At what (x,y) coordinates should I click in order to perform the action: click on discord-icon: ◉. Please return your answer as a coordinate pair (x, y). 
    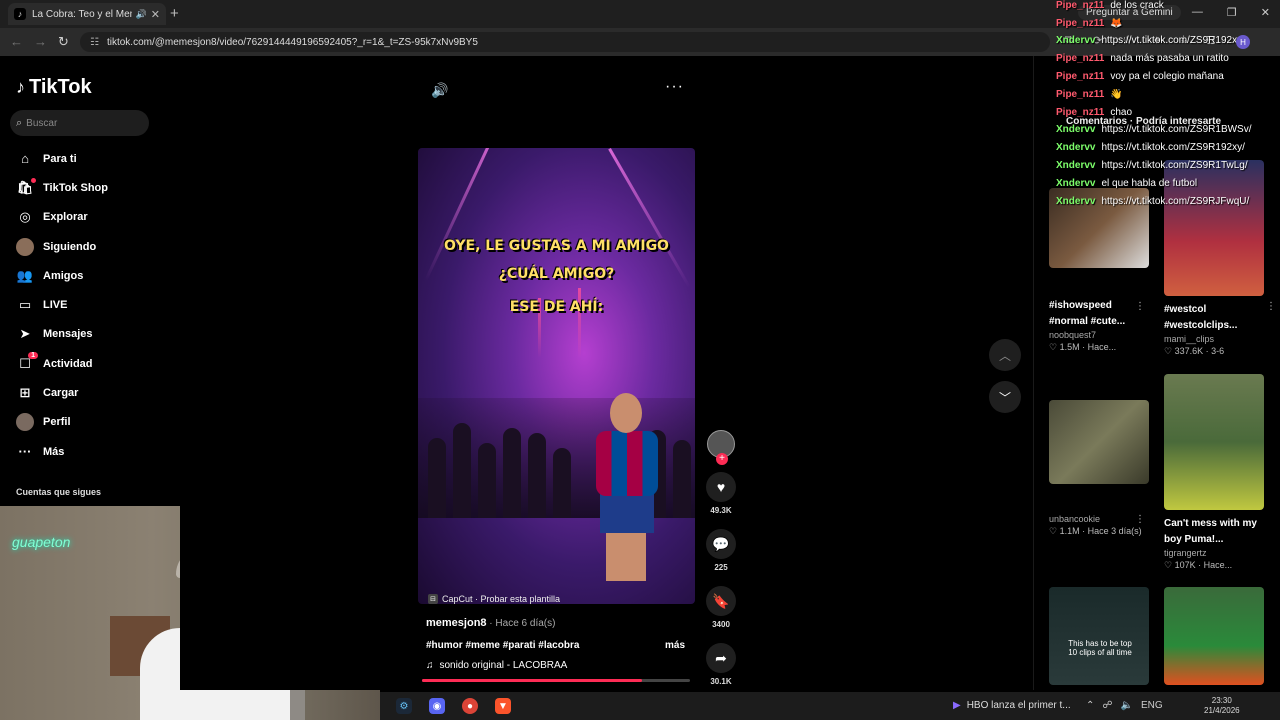
    Looking at the image, I should click on (437, 706).